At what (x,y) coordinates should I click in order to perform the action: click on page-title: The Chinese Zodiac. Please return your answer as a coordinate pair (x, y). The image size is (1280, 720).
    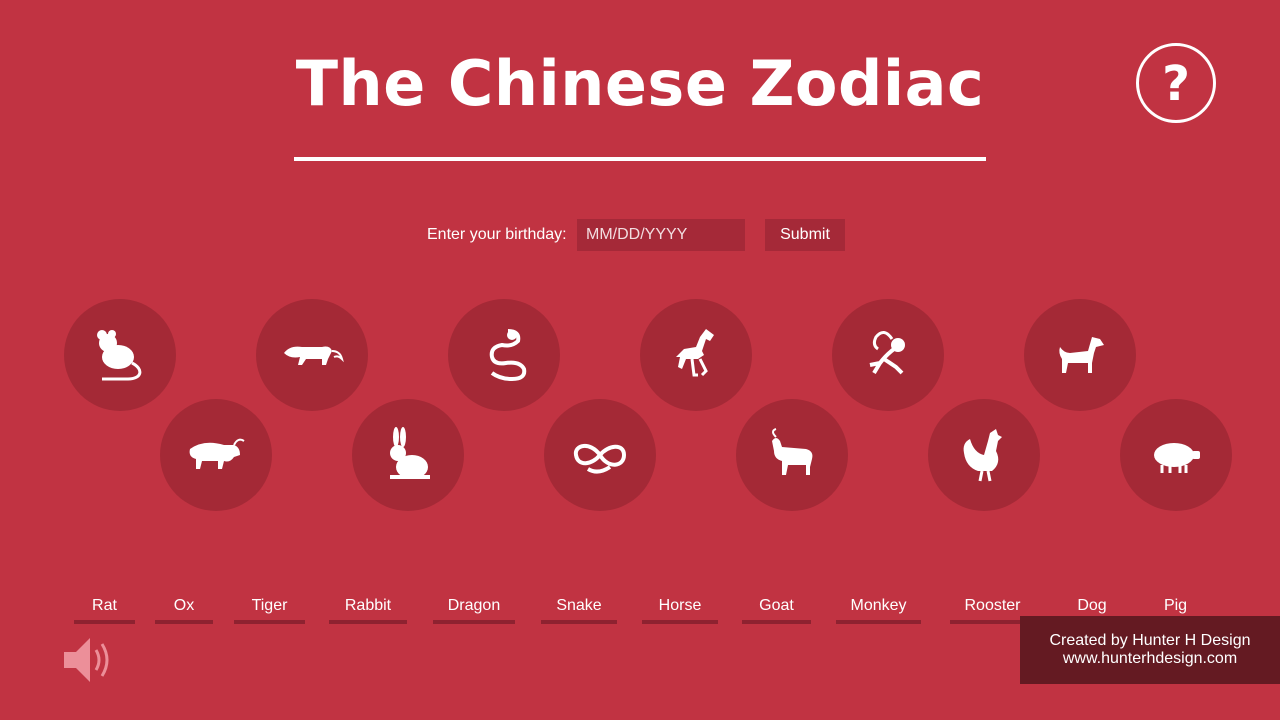
    Looking at the image, I should click on (640, 83).